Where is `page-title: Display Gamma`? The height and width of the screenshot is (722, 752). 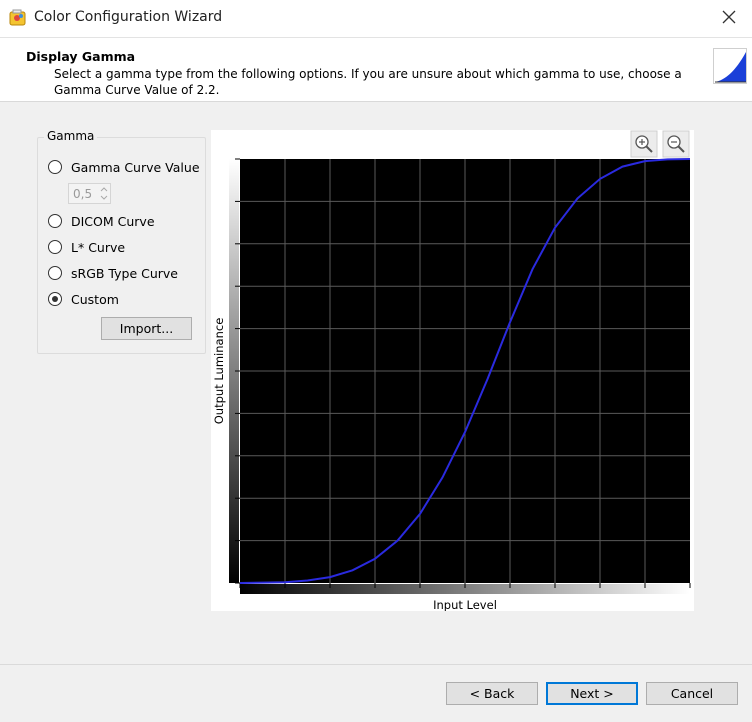
page-title: Display Gamma is located at coordinates (81, 56).